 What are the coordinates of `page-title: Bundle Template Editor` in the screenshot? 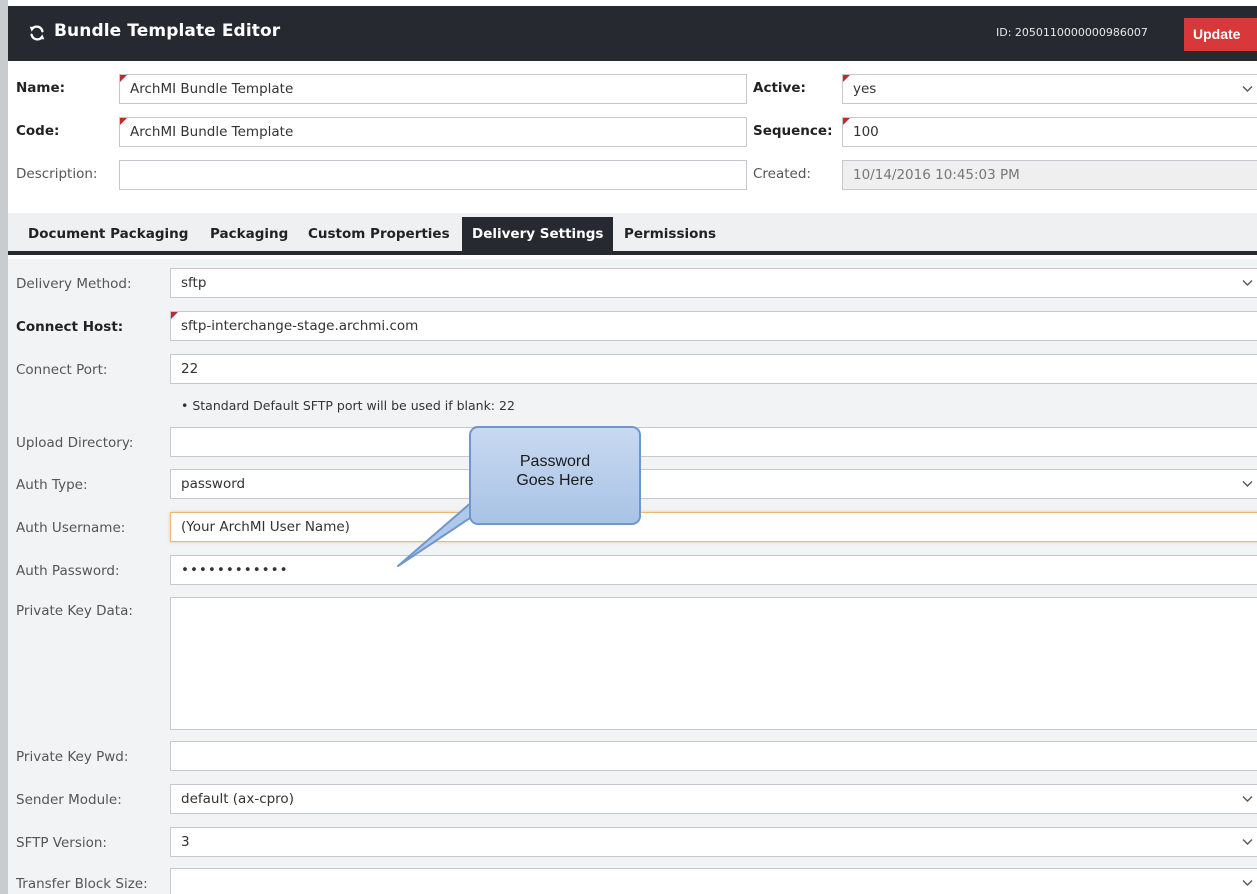 It's located at (167, 31).